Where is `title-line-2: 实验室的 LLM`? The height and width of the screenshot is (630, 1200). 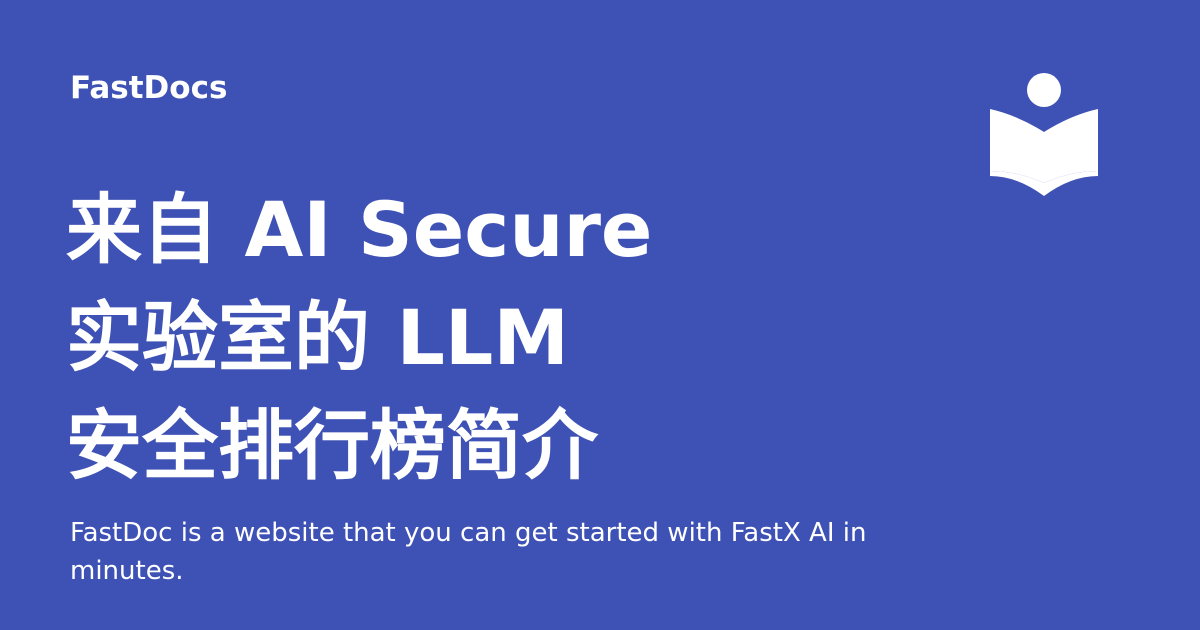 title-line-2: 实验室的 LLM is located at coordinates (317, 337).